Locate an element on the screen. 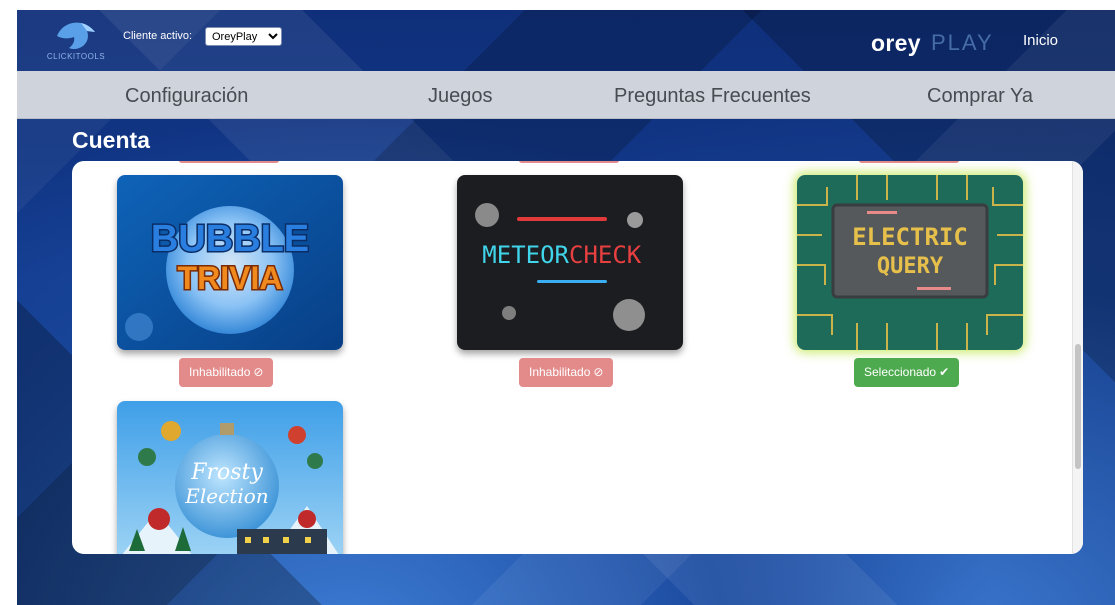  scrollbar-thumb is located at coordinates (1078, 406).